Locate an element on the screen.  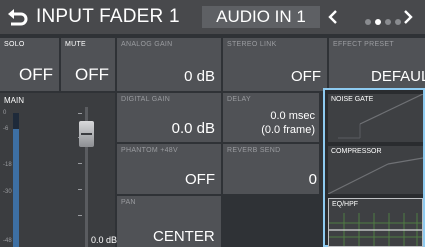
analog-gain-field: ANALOG GAIN 0 dB is located at coordinates (169, 64).